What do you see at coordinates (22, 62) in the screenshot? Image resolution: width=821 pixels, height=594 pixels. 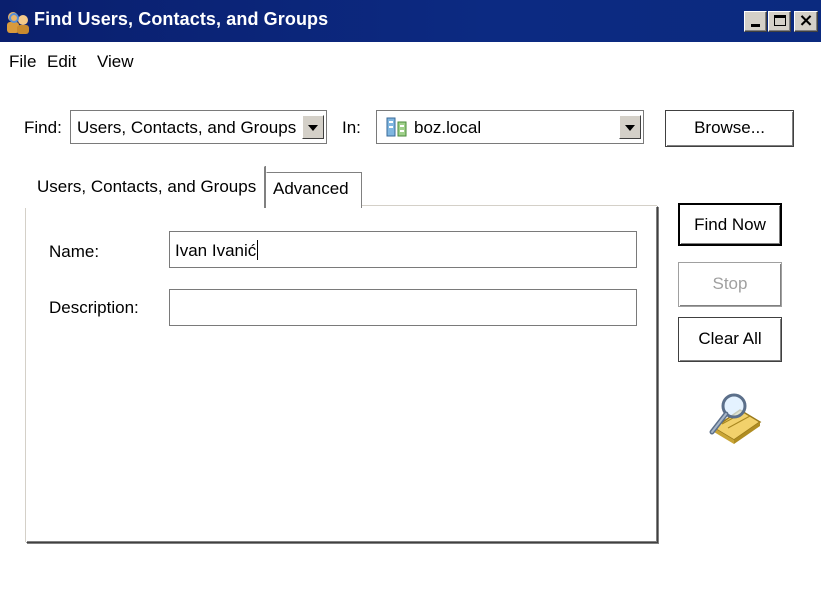 I see `menu-file: File` at bounding box center [22, 62].